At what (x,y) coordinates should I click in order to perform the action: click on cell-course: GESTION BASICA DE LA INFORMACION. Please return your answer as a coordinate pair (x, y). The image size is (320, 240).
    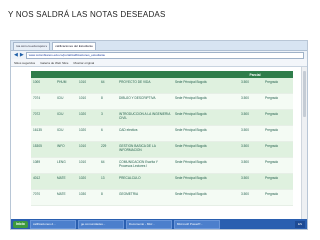
    Looking at the image, I should click on (145, 149).